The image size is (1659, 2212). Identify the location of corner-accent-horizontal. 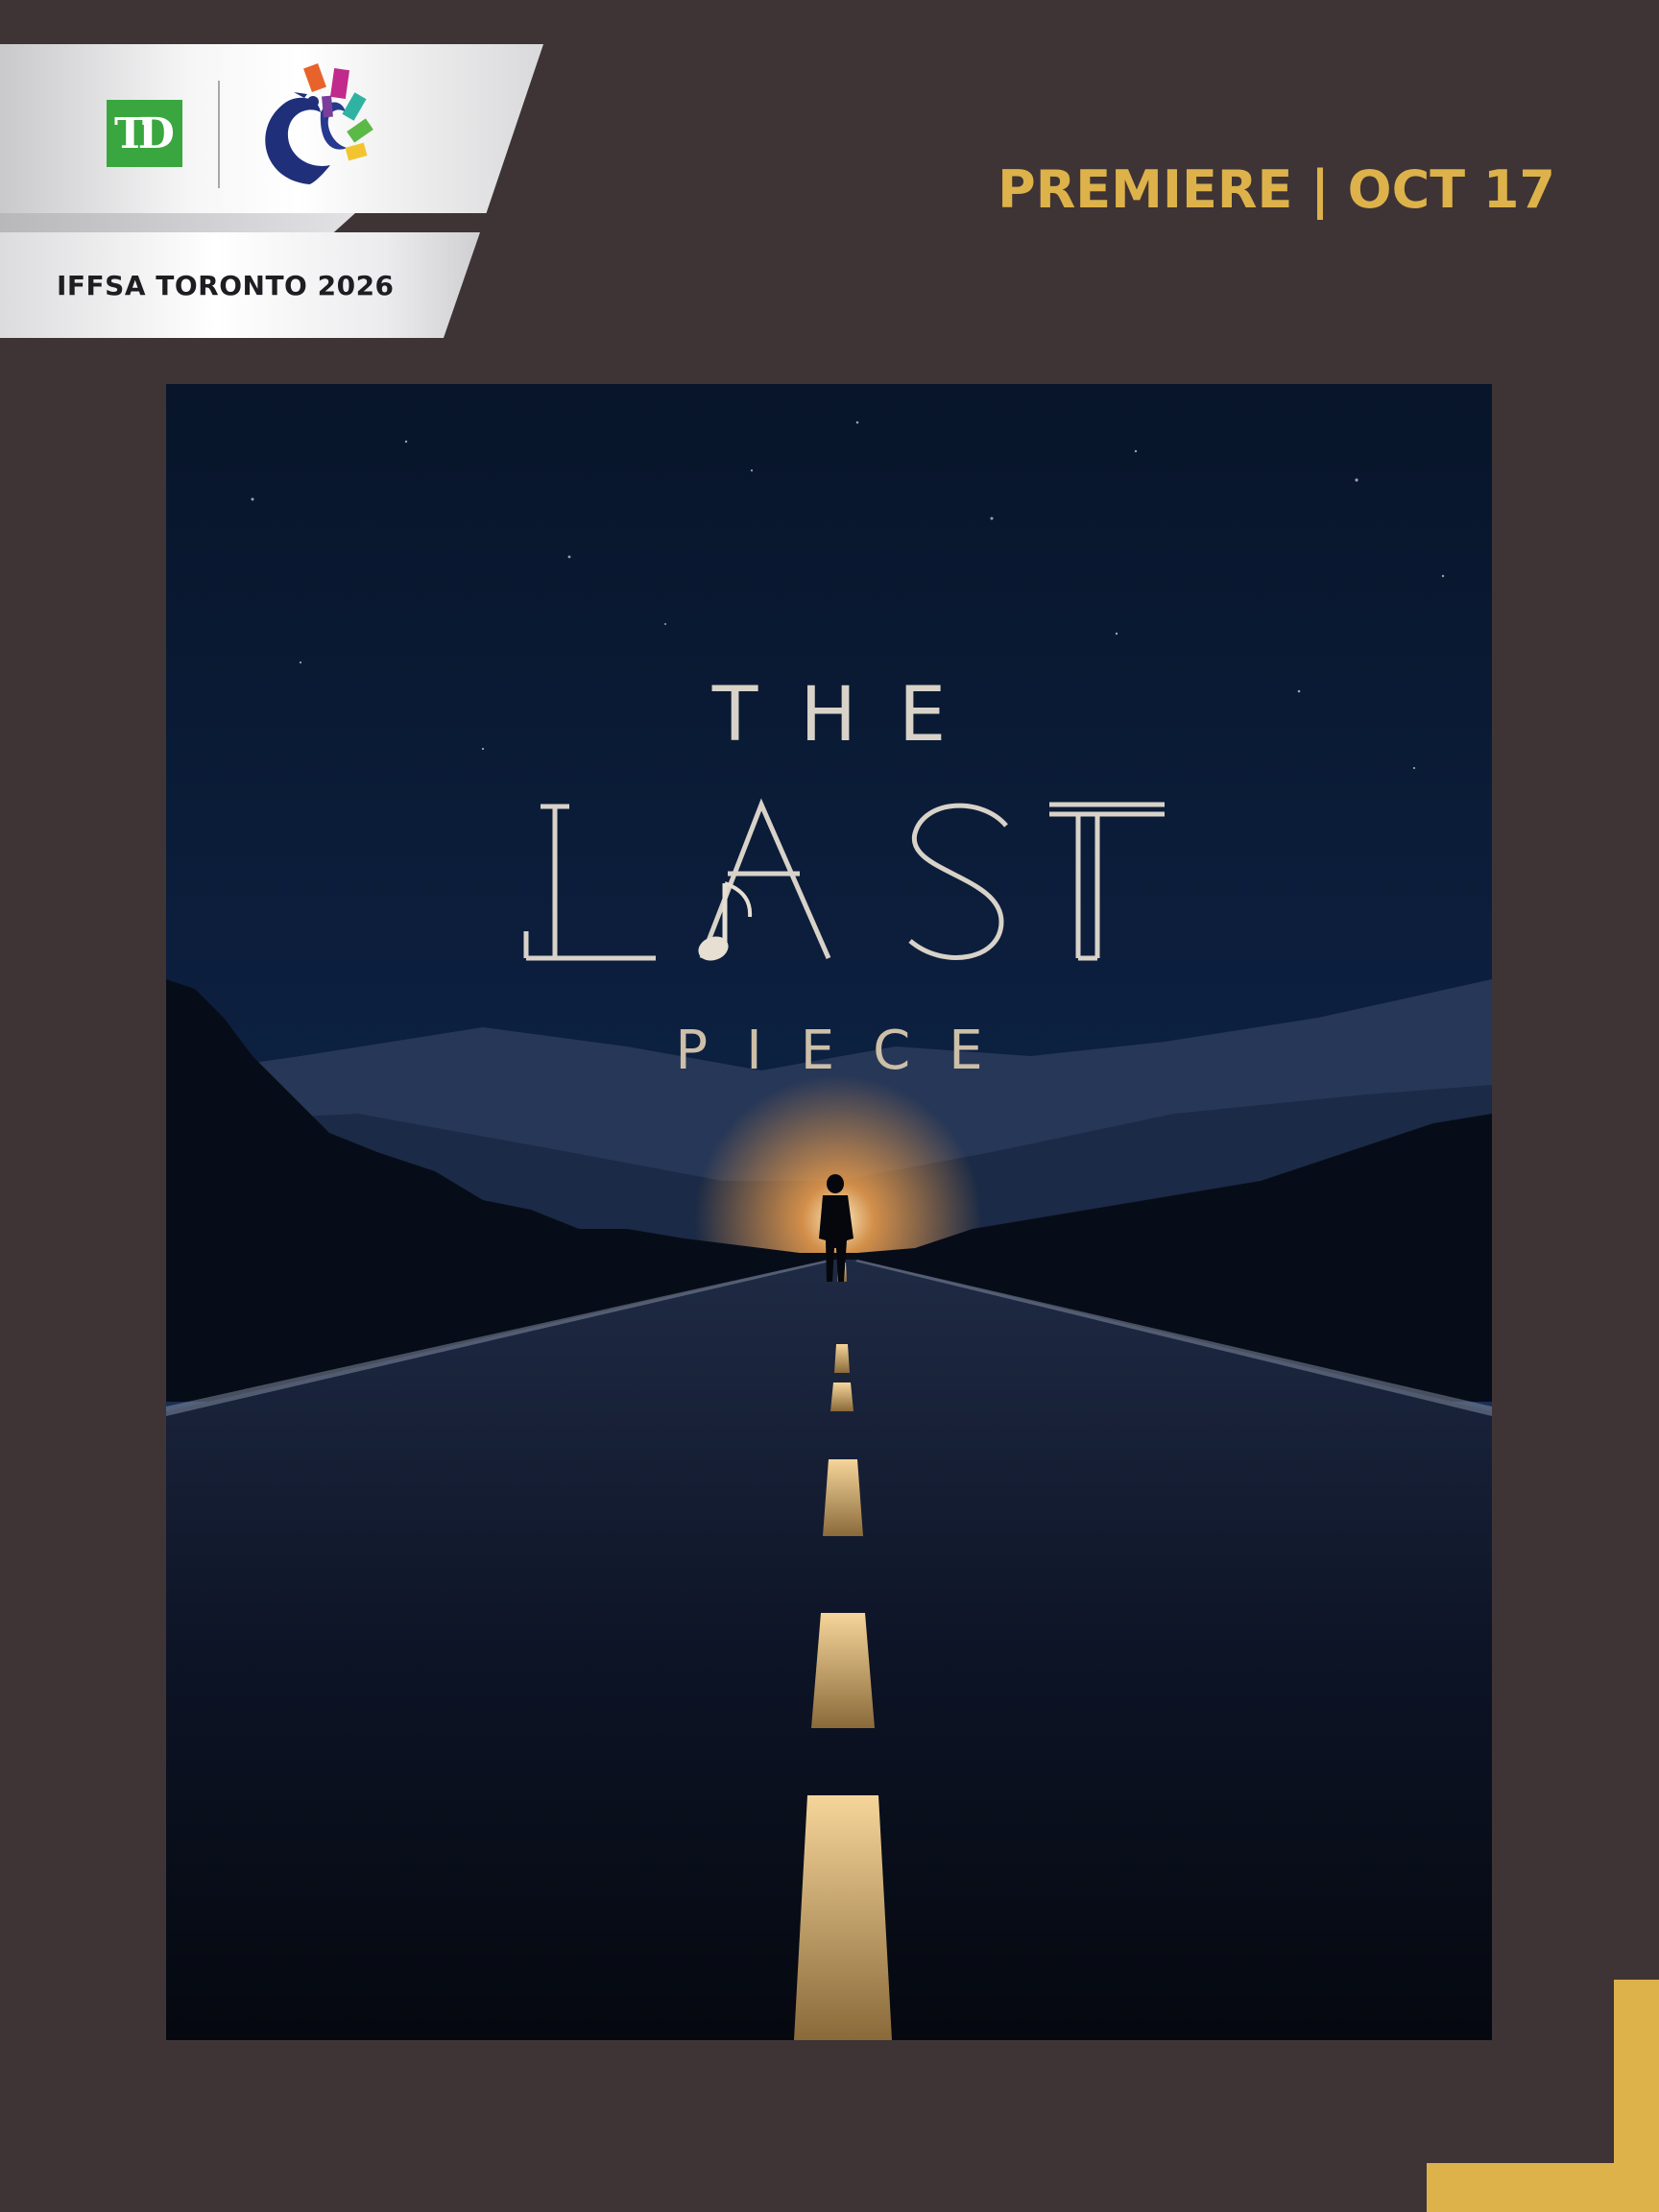
(1543, 2187).